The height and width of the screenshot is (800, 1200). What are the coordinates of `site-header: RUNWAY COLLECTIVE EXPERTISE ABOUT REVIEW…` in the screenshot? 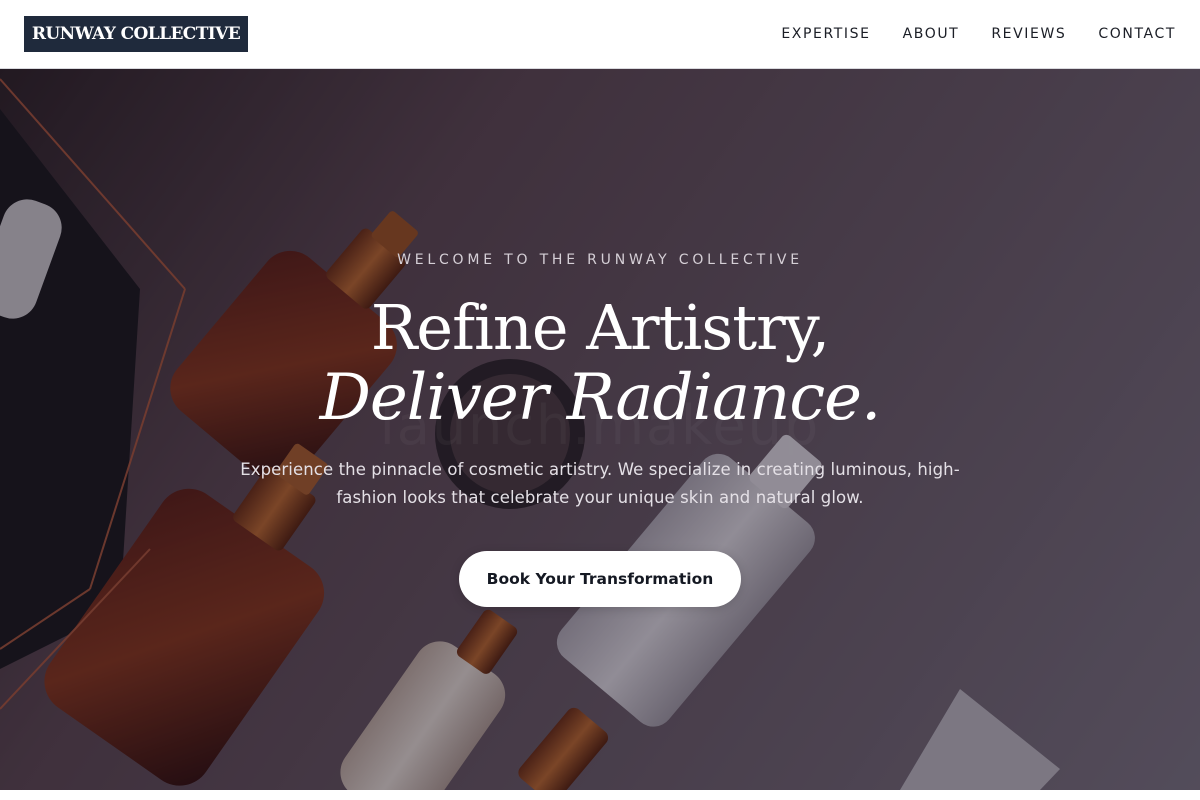 It's located at (600, 34).